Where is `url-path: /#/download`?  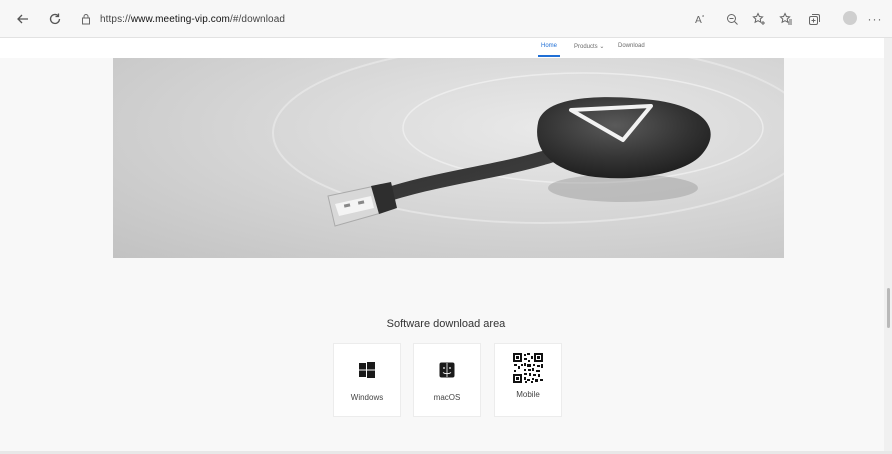
url-path: /#/download is located at coordinates (257, 19).